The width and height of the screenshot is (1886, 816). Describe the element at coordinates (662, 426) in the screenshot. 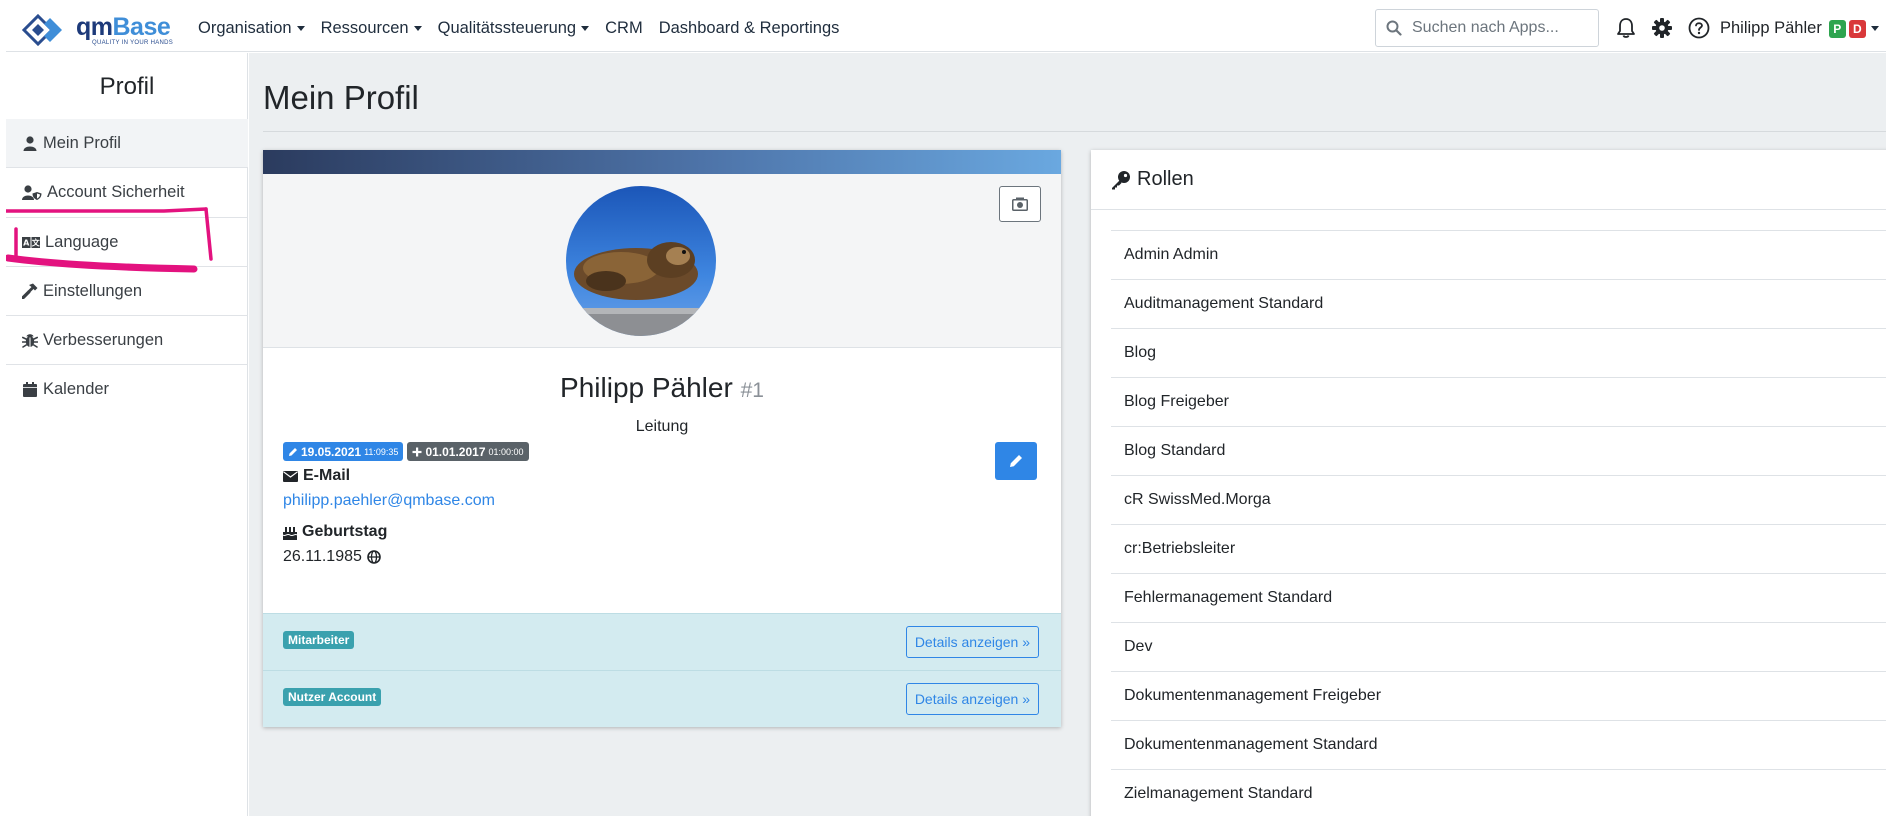

I see `profile-role: Leitung` at that location.